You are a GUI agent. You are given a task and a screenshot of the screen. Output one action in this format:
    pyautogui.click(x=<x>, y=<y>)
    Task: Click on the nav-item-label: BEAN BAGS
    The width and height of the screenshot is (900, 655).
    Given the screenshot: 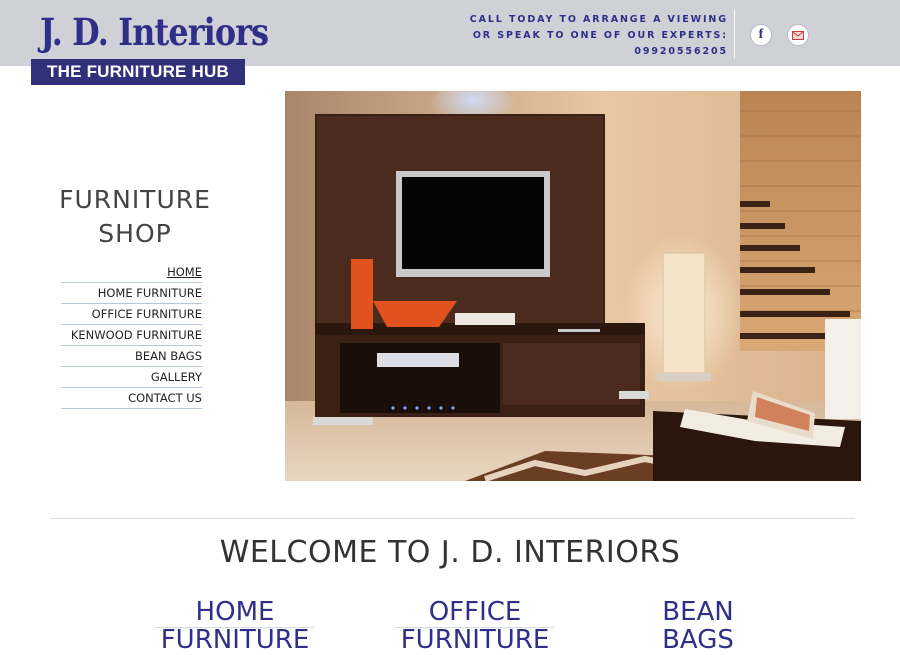 What is the action you would take?
    pyautogui.click(x=168, y=356)
    